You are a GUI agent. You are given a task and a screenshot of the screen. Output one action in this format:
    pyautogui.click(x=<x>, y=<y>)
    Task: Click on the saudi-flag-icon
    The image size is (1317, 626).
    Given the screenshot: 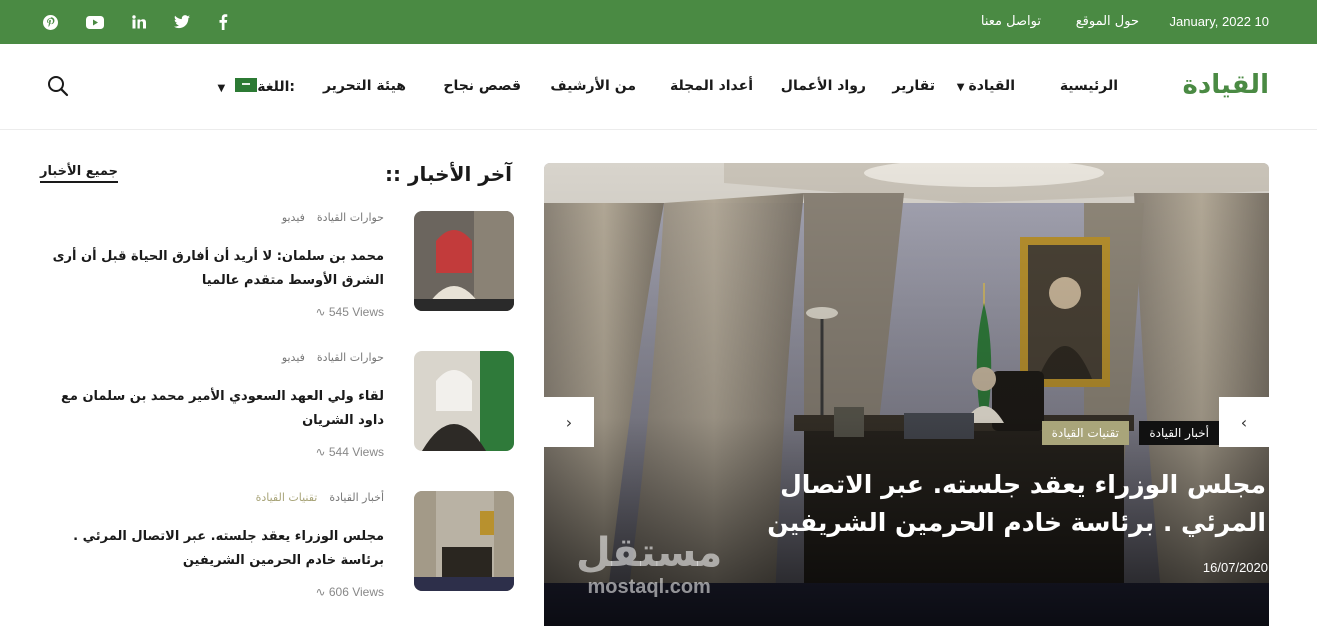 What is the action you would take?
    pyautogui.click(x=246, y=85)
    